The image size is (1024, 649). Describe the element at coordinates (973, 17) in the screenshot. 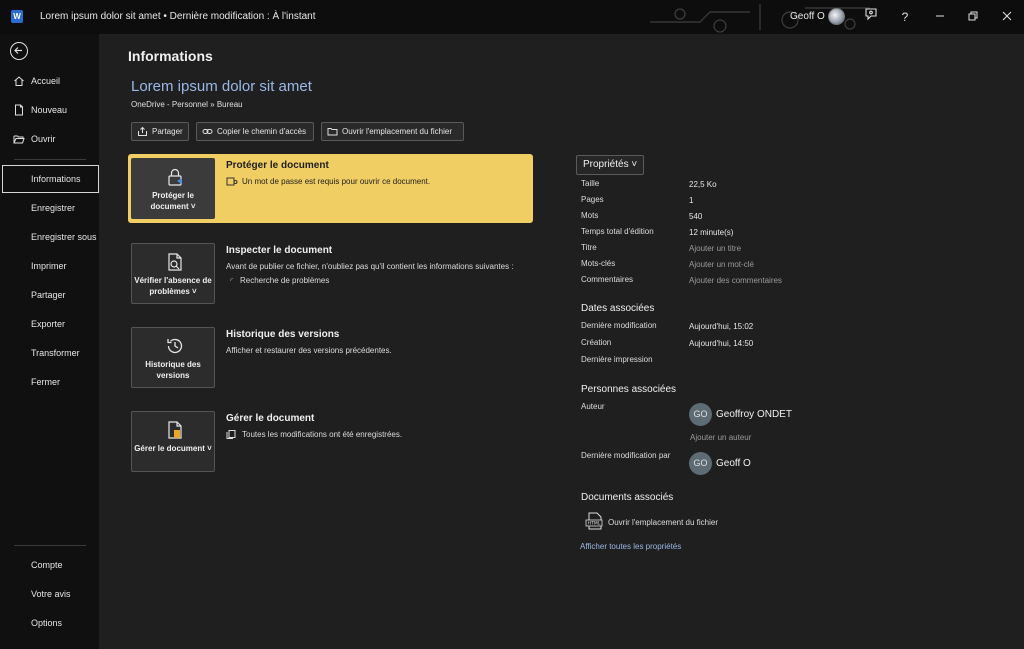

I see `restore-icon` at that location.